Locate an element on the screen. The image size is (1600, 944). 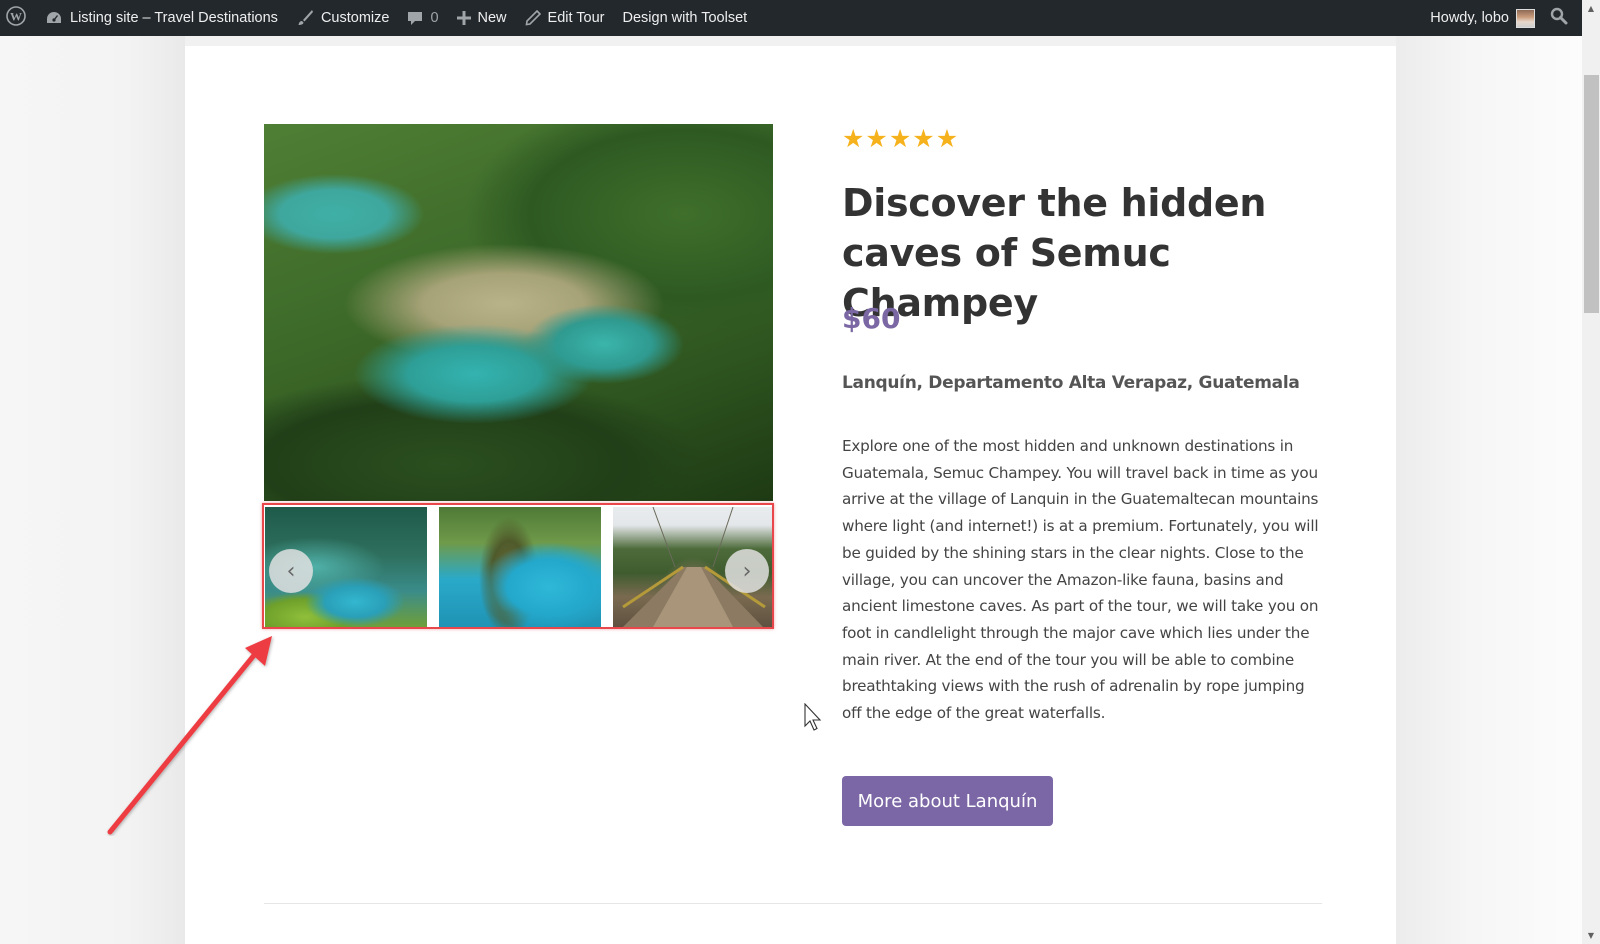
customize-link: Customize is located at coordinates (343, 18).